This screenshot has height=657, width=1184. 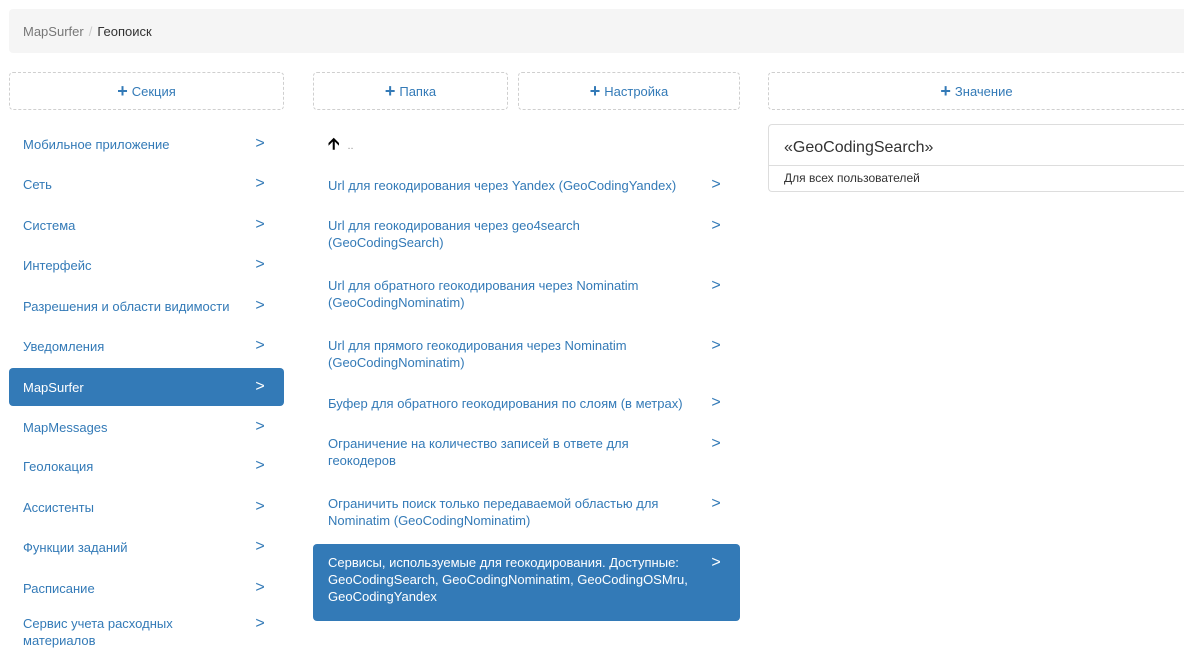 What do you see at coordinates (146, 466) in the screenshot?
I see `section-item-geolocation: Геолокация >` at bounding box center [146, 466].